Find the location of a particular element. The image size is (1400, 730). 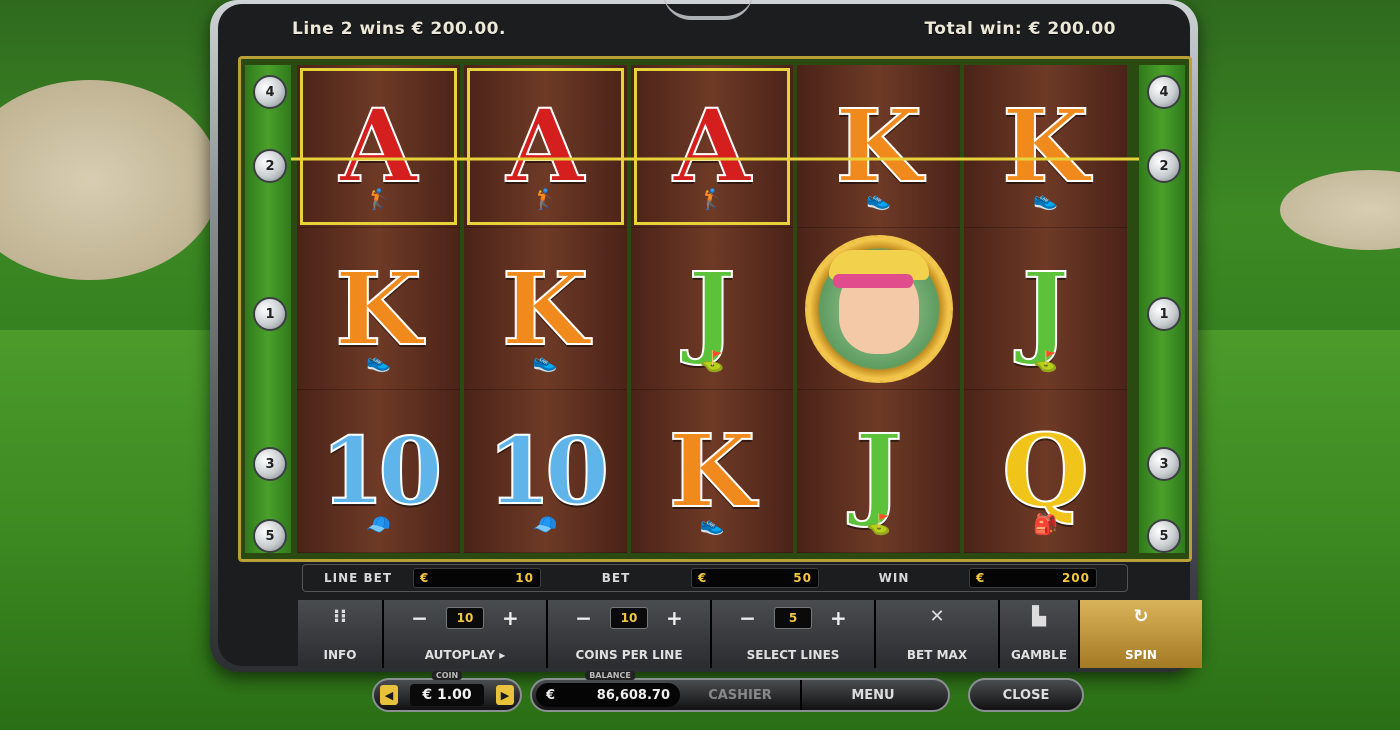

balance-display: € 86,608.70 is located at coordinates (608, 695).